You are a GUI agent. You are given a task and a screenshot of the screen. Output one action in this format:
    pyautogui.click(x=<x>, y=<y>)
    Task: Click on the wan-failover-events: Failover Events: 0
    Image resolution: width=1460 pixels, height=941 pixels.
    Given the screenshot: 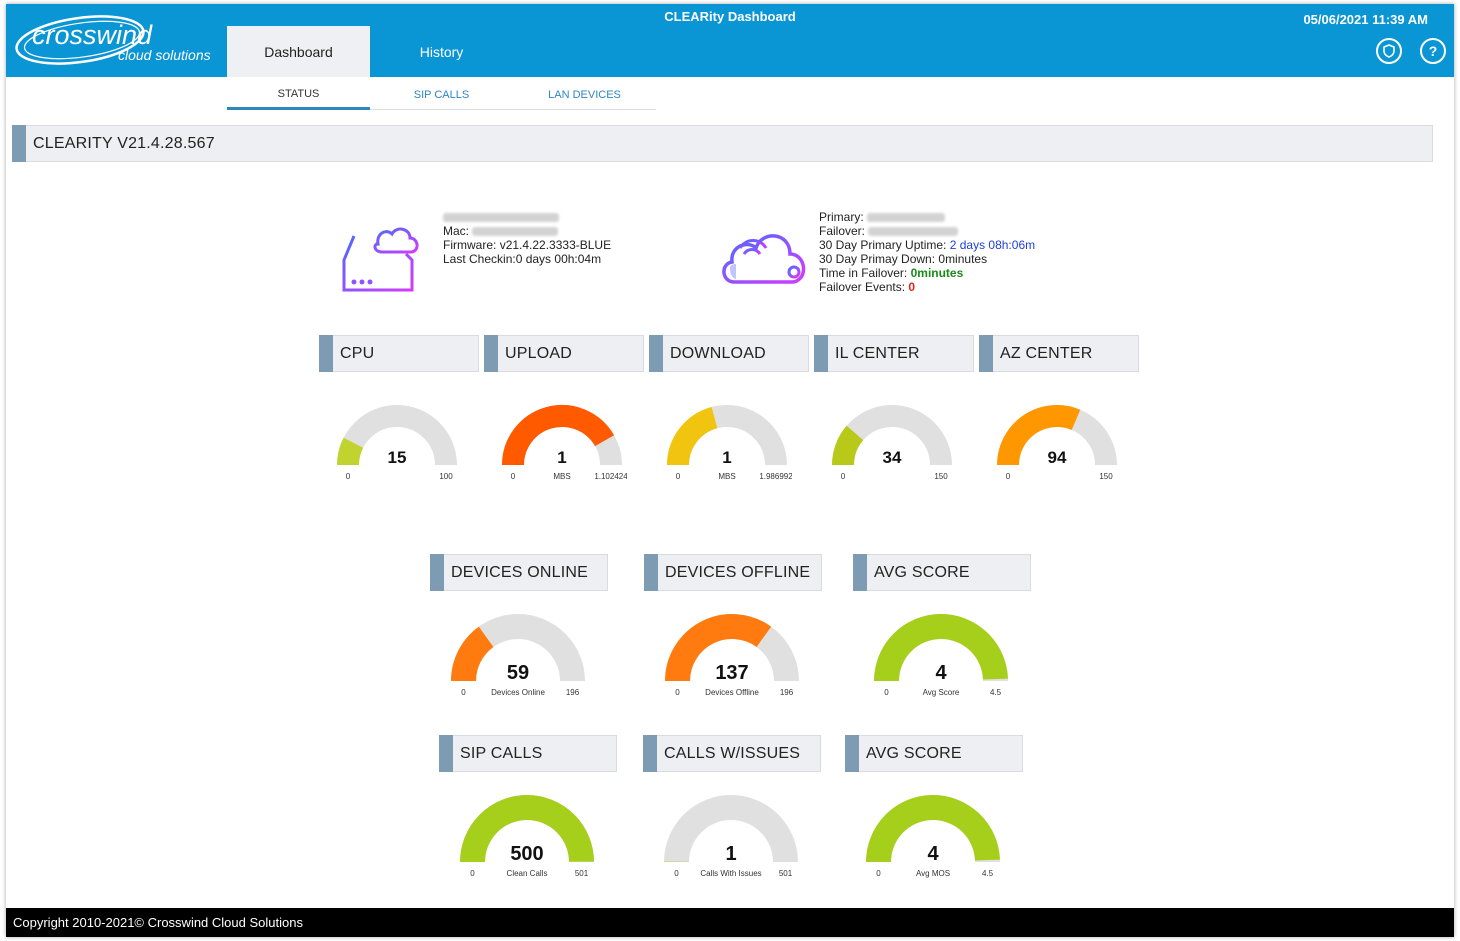 What is the action you would take?
    pyautogui.click(x=867, y=287)
    